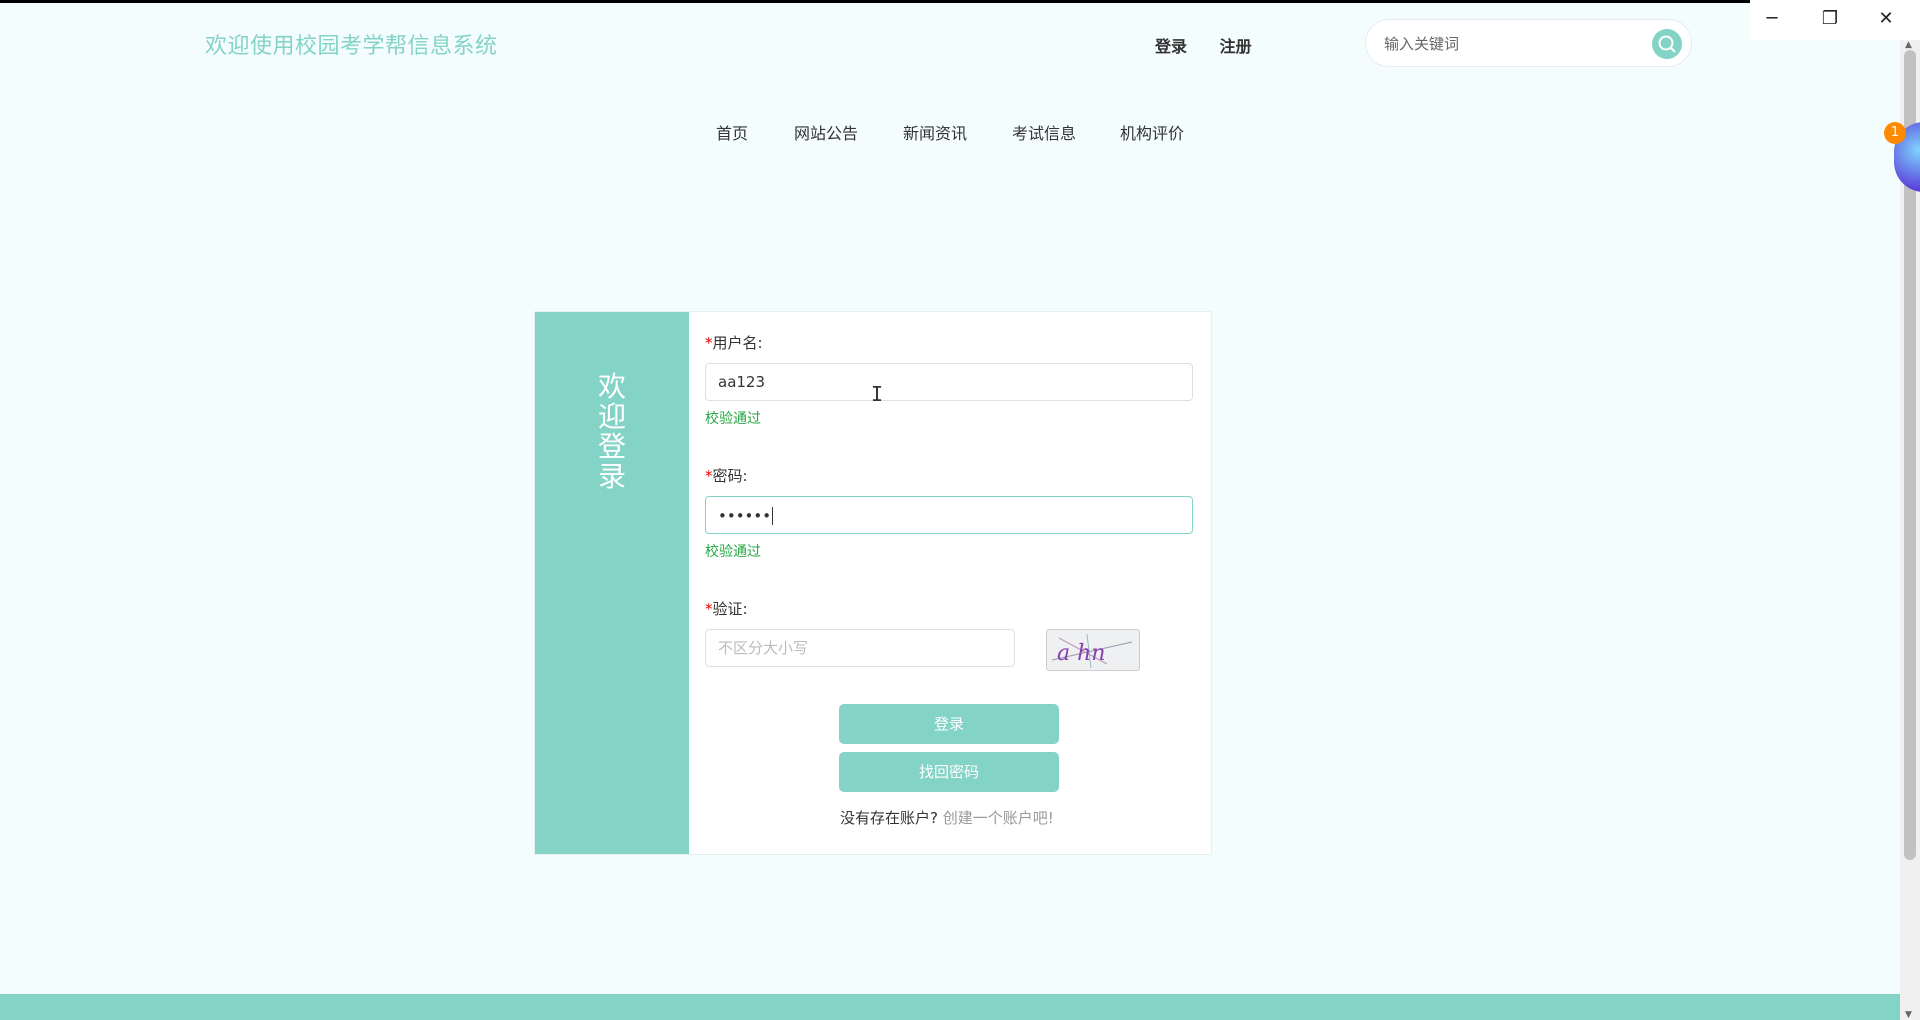 The height and width of the screenshot is (1020, 1920). Describe the element at coordinates (733, 419) in the screenshot. I see `username-status: 校验通过` at that location.